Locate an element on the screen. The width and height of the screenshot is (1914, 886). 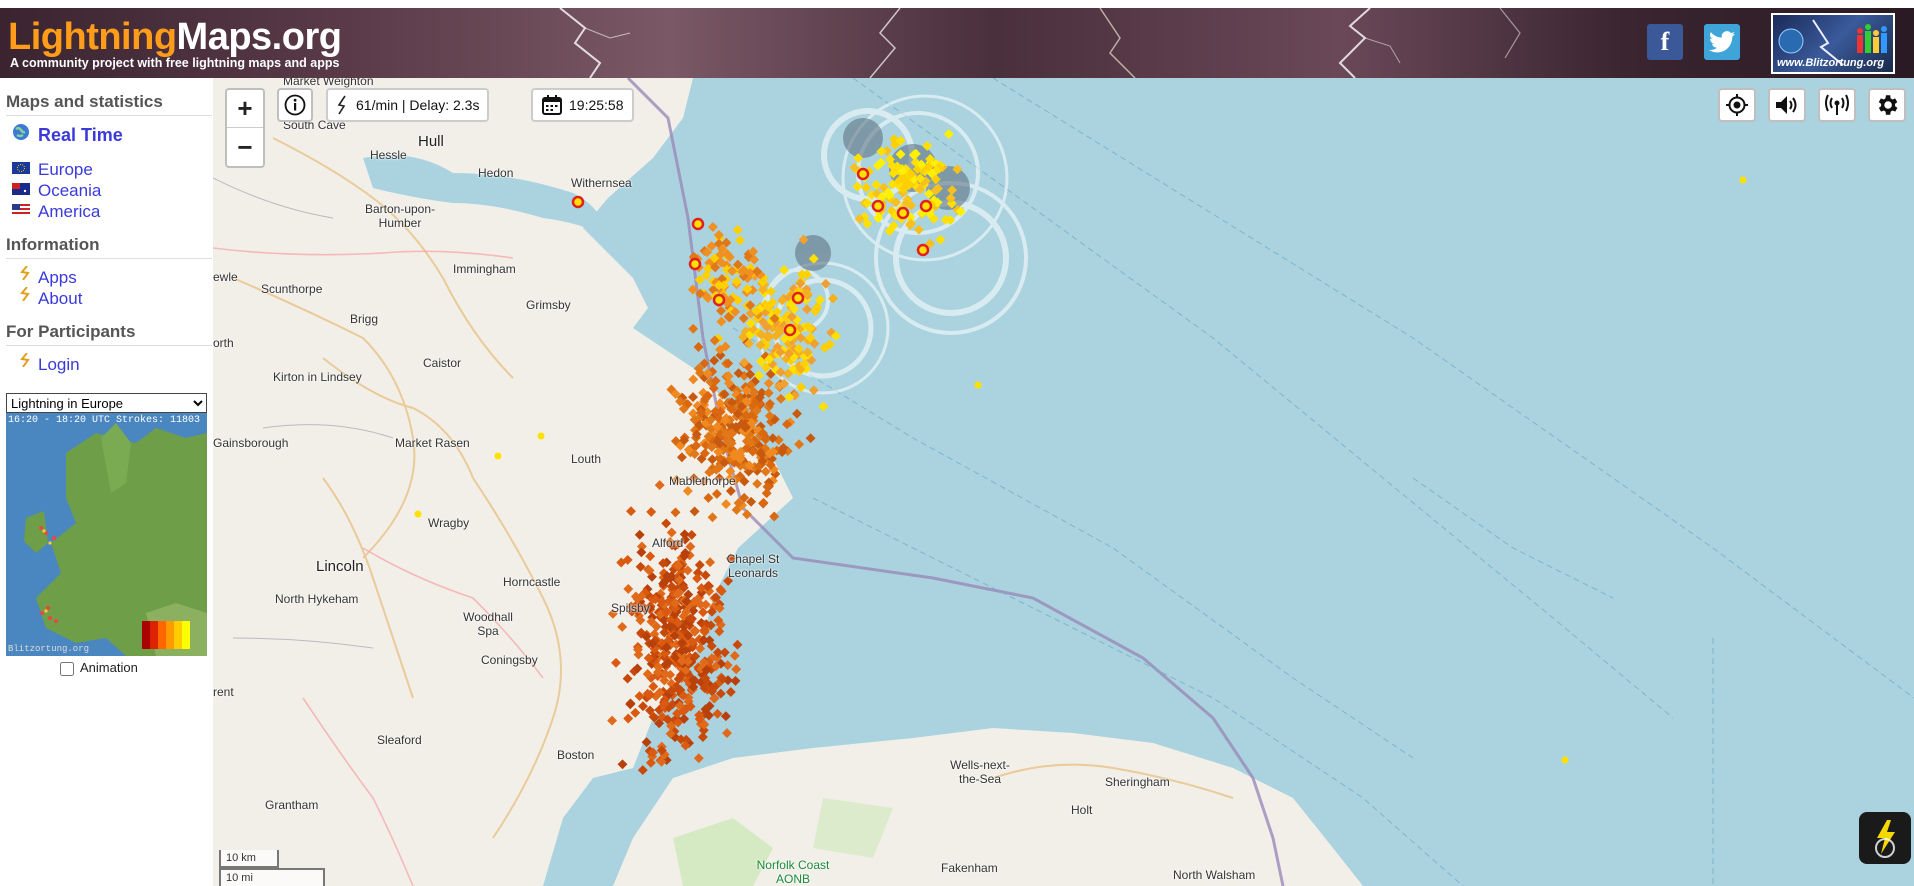
europe-thumbnail-art is located at coordinates (106, 534).